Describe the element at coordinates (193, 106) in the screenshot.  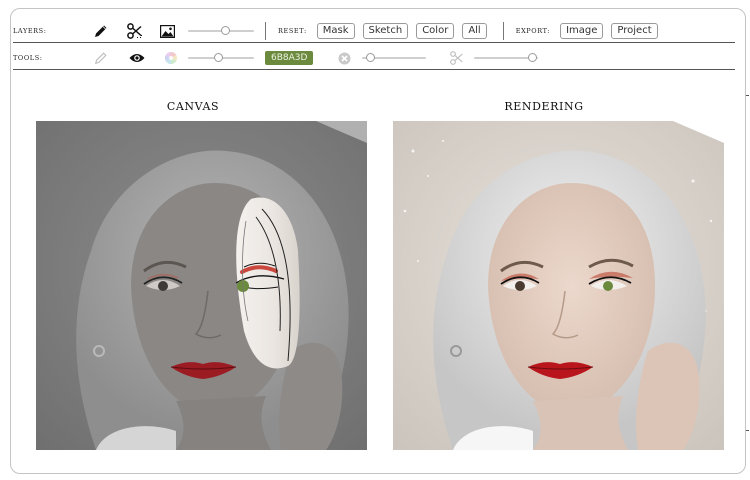
I see `canvas-title: CANVAS` at that location.